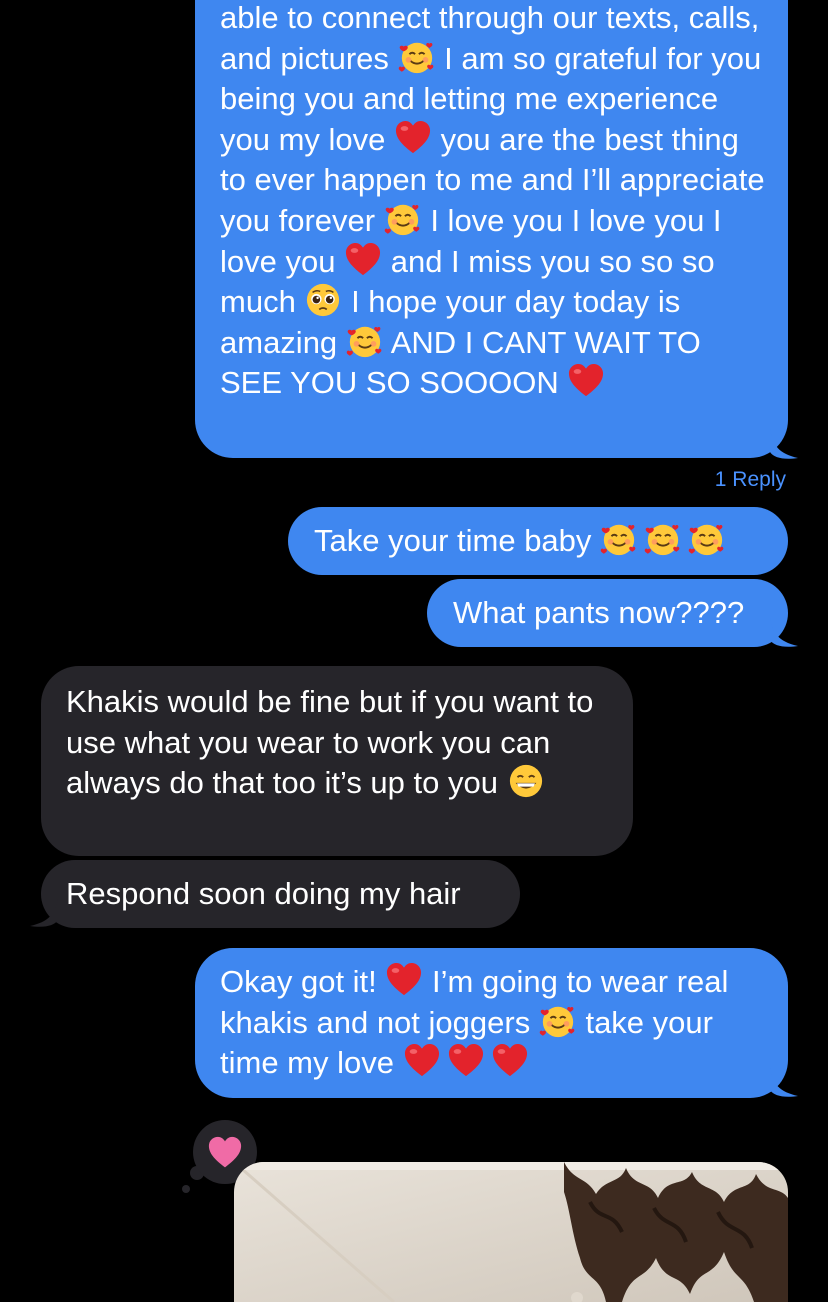 The height and width of the screenshot is (1302, 828). What do you see at coordinates (263, 893) in the screenshot?
I see `message-text: Respond soon doing my hair` at bounding box center [263, 893].